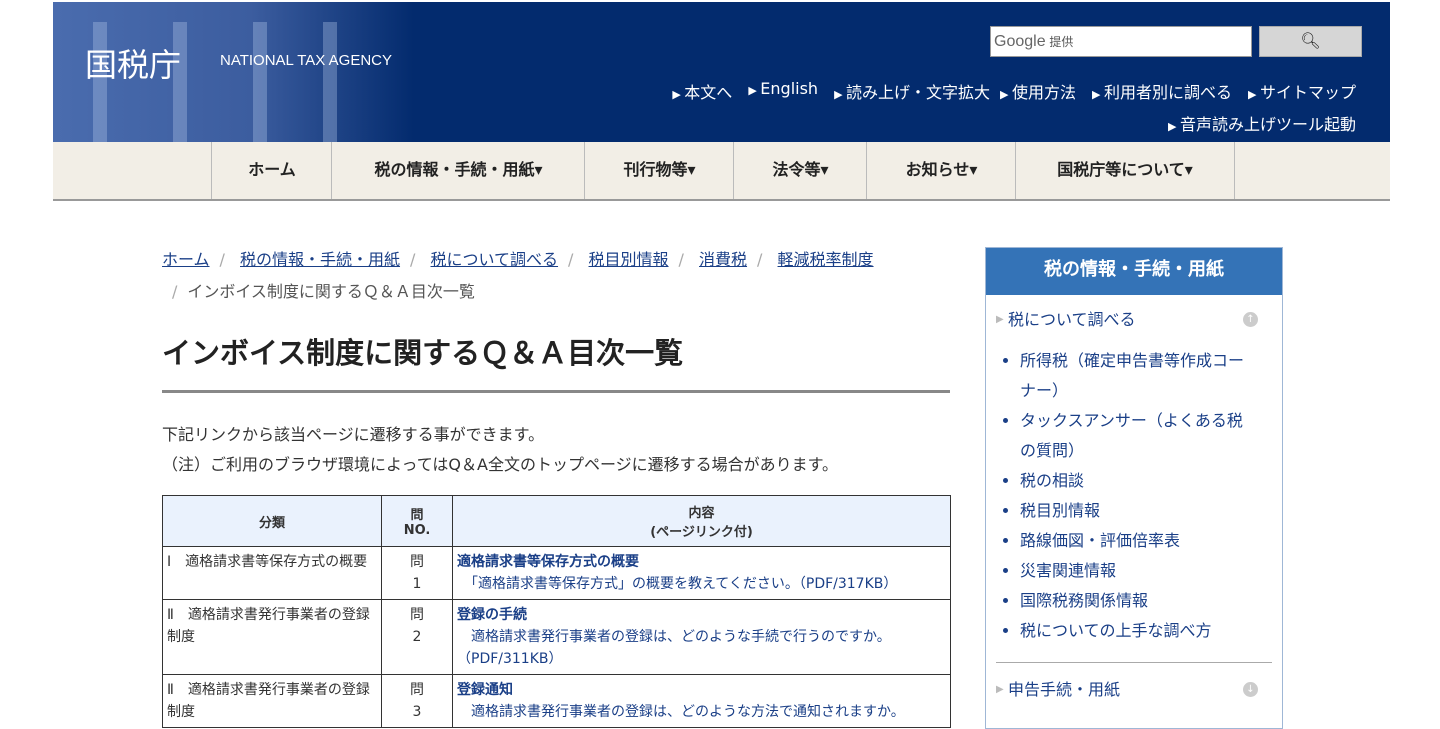  Describe the element at coordinates (701, 690) in the screenshot. I see `row-title-link: 登録通知` at that location.